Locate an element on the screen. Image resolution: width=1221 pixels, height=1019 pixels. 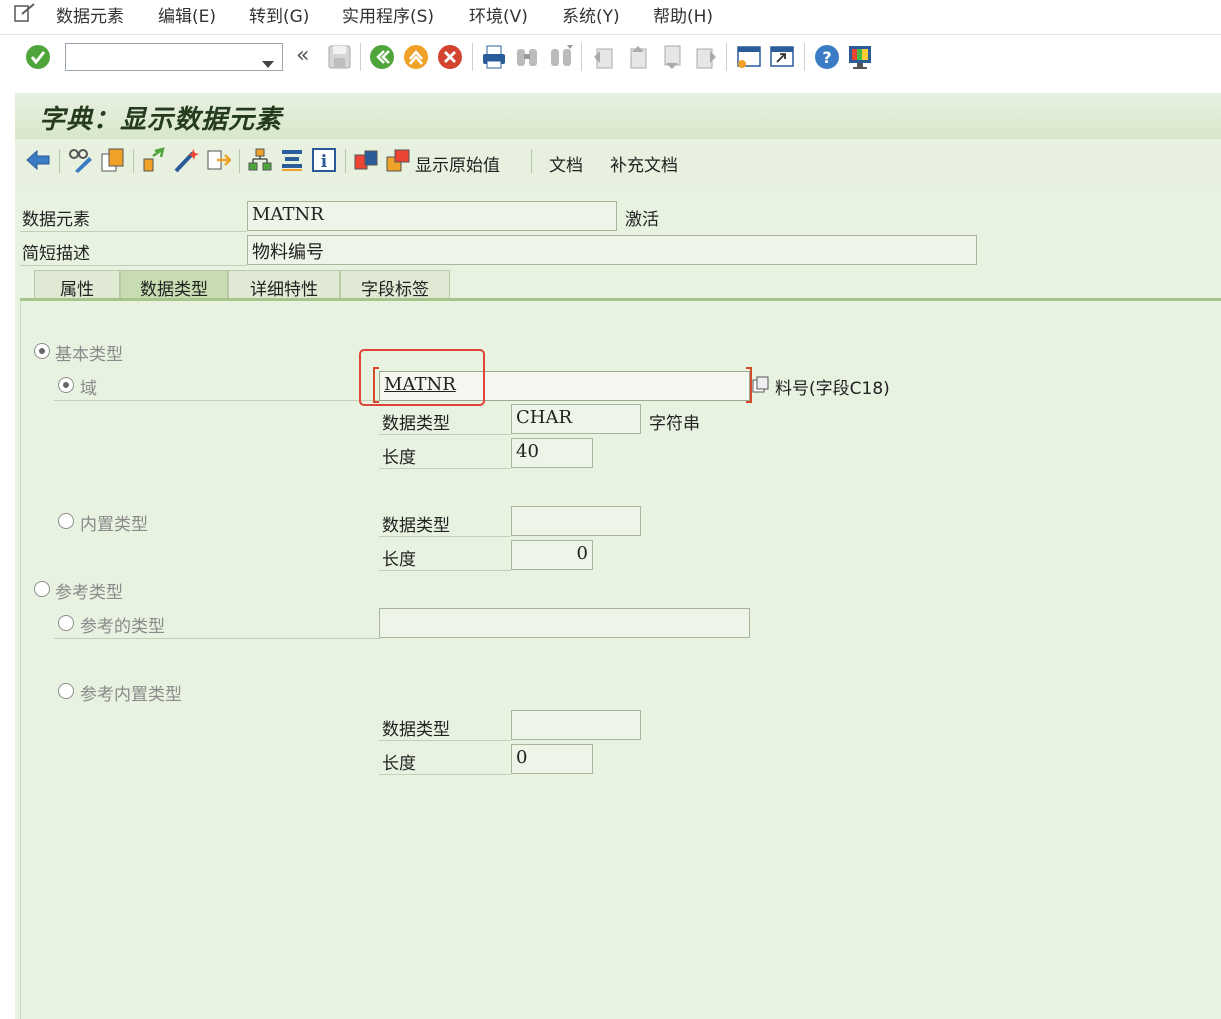
tab-further-characteristics: 详细特性 is located at coordinates (284, 285).